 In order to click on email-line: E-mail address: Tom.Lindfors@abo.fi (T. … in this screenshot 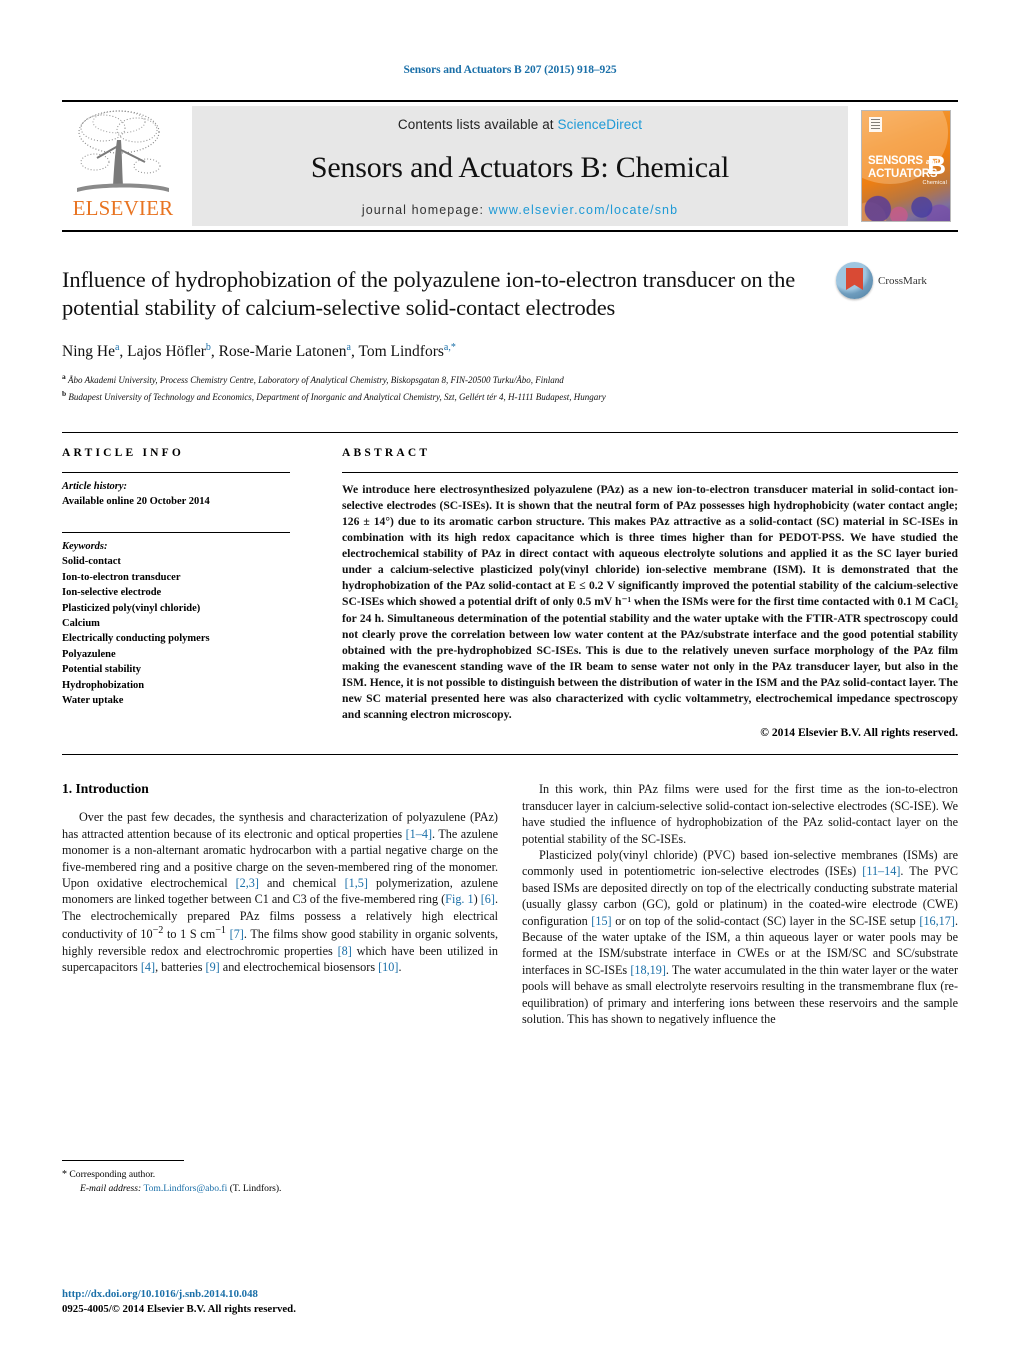, I will do `click(277, 1189)`.